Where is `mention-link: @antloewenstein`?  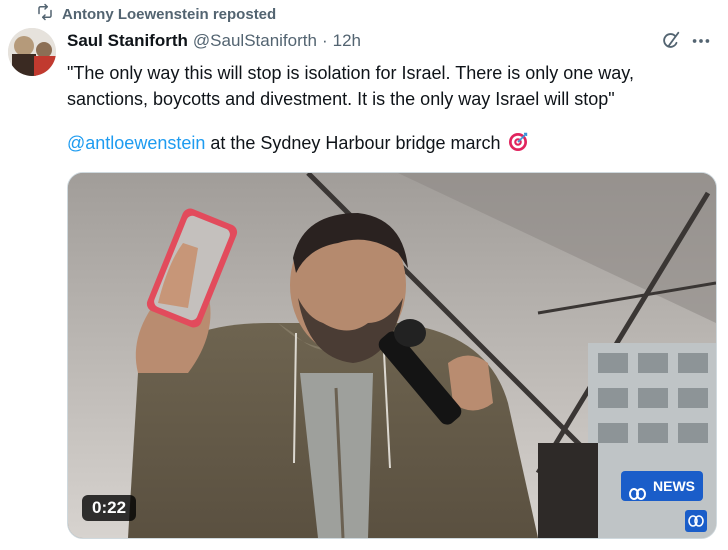
mention-link: @antloewenstein is located at coordinates (136, 143).